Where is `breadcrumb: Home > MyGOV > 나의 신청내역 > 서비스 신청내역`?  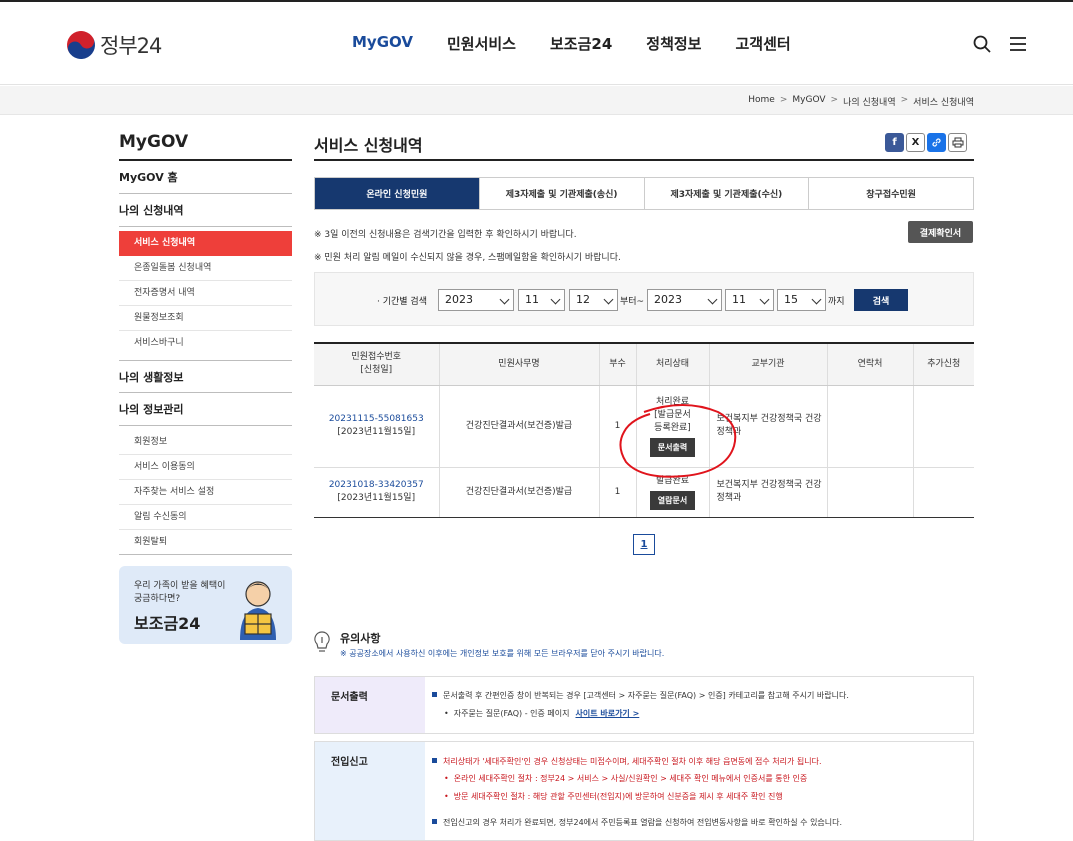 breadcrumb: Home > MyGOV > 나의 신청내역 > 서비스 신청내역 is located at coordinates (861, 101).